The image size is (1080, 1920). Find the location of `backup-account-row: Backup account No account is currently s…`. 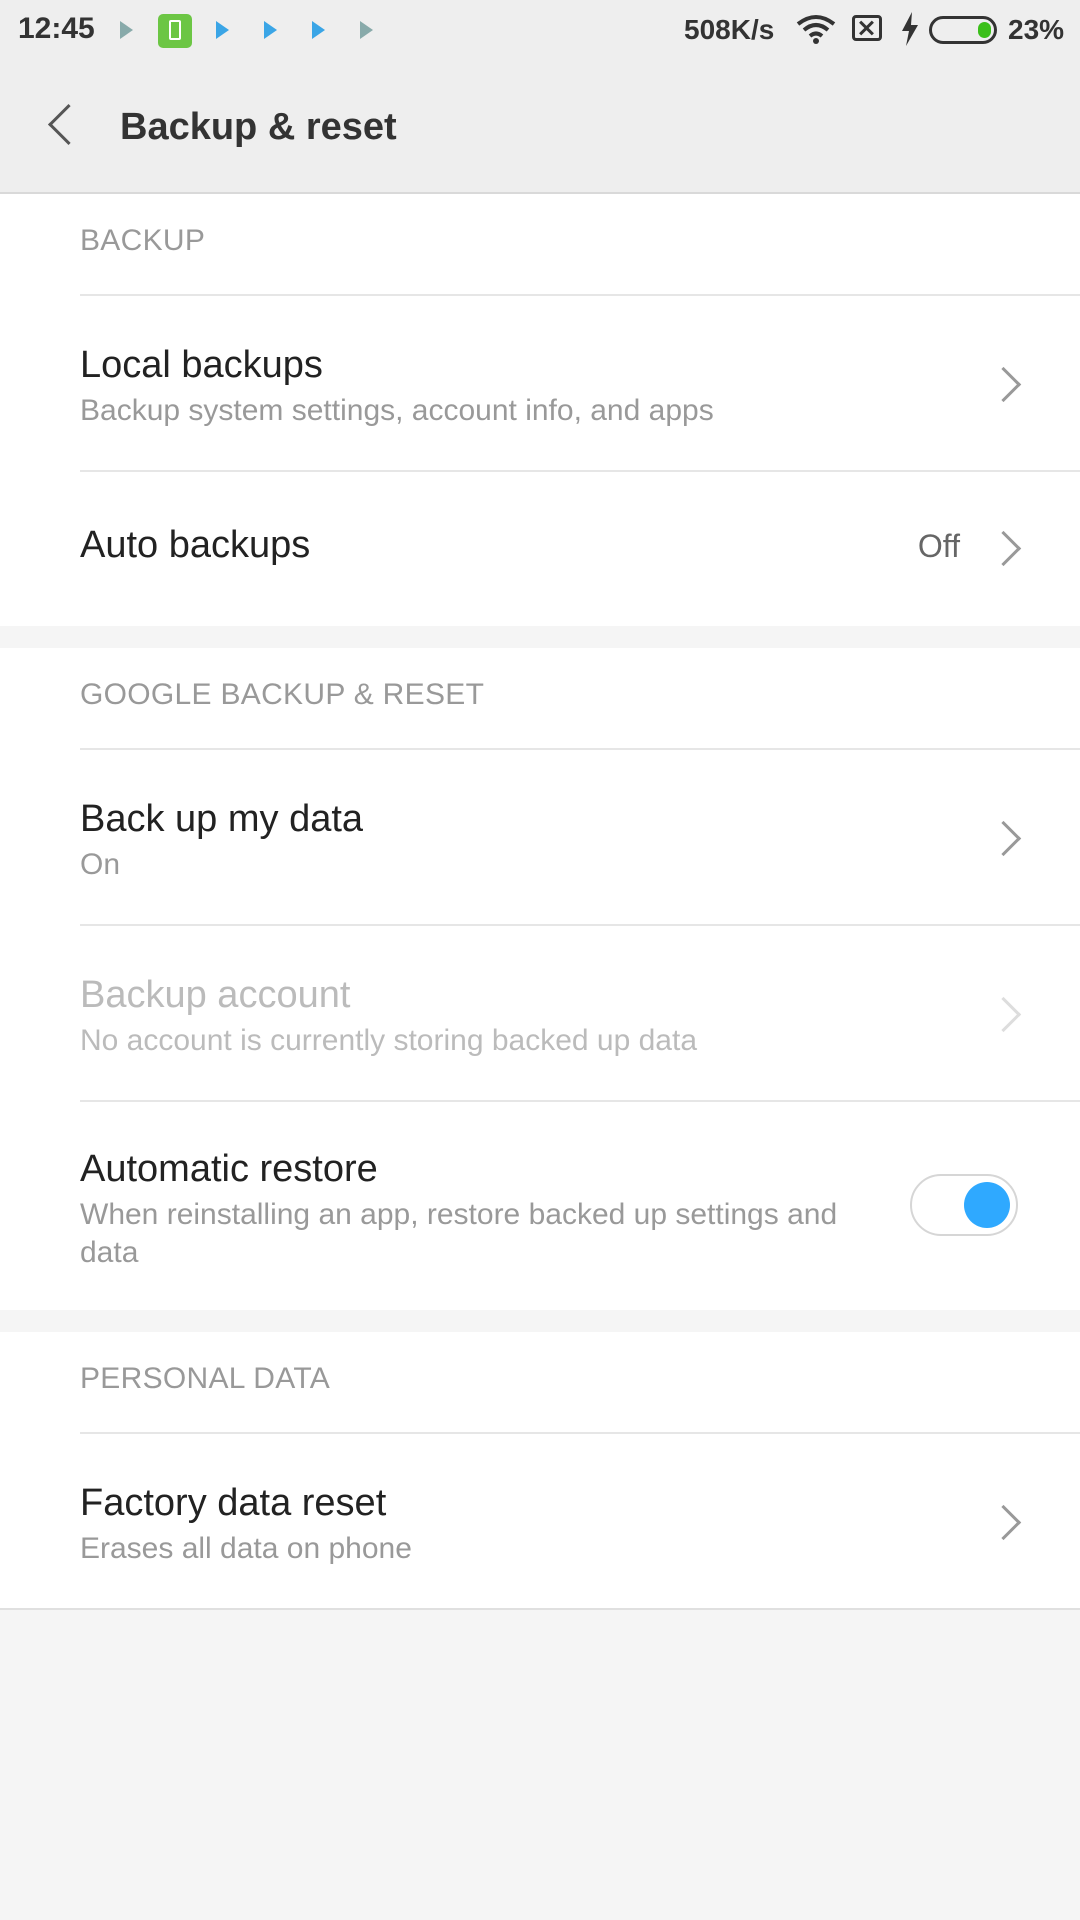

backup-account-row: Backup account No account is currently s… is located at coordinates (540, 1013).